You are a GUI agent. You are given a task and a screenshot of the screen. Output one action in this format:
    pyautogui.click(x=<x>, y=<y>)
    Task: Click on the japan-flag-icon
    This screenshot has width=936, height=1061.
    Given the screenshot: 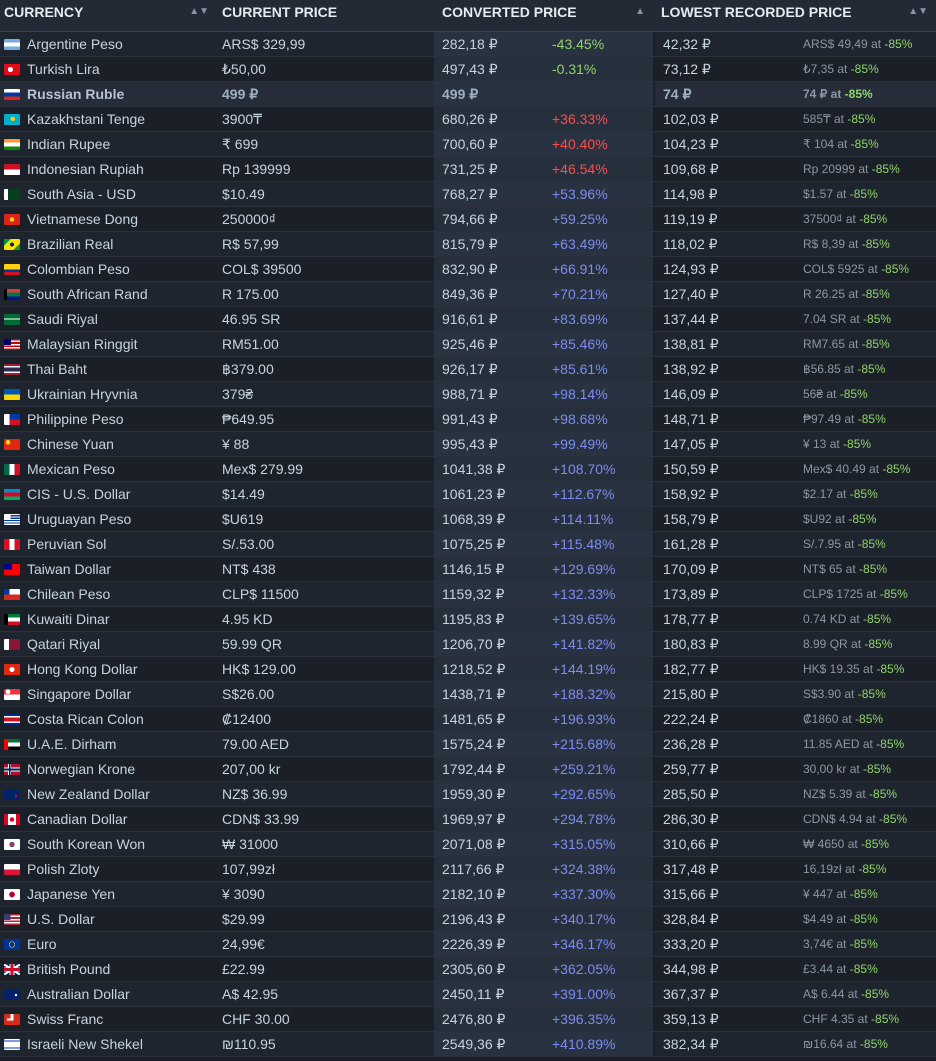 What is the action you would take?
    pyautogui.click(x=12, y=894)
    